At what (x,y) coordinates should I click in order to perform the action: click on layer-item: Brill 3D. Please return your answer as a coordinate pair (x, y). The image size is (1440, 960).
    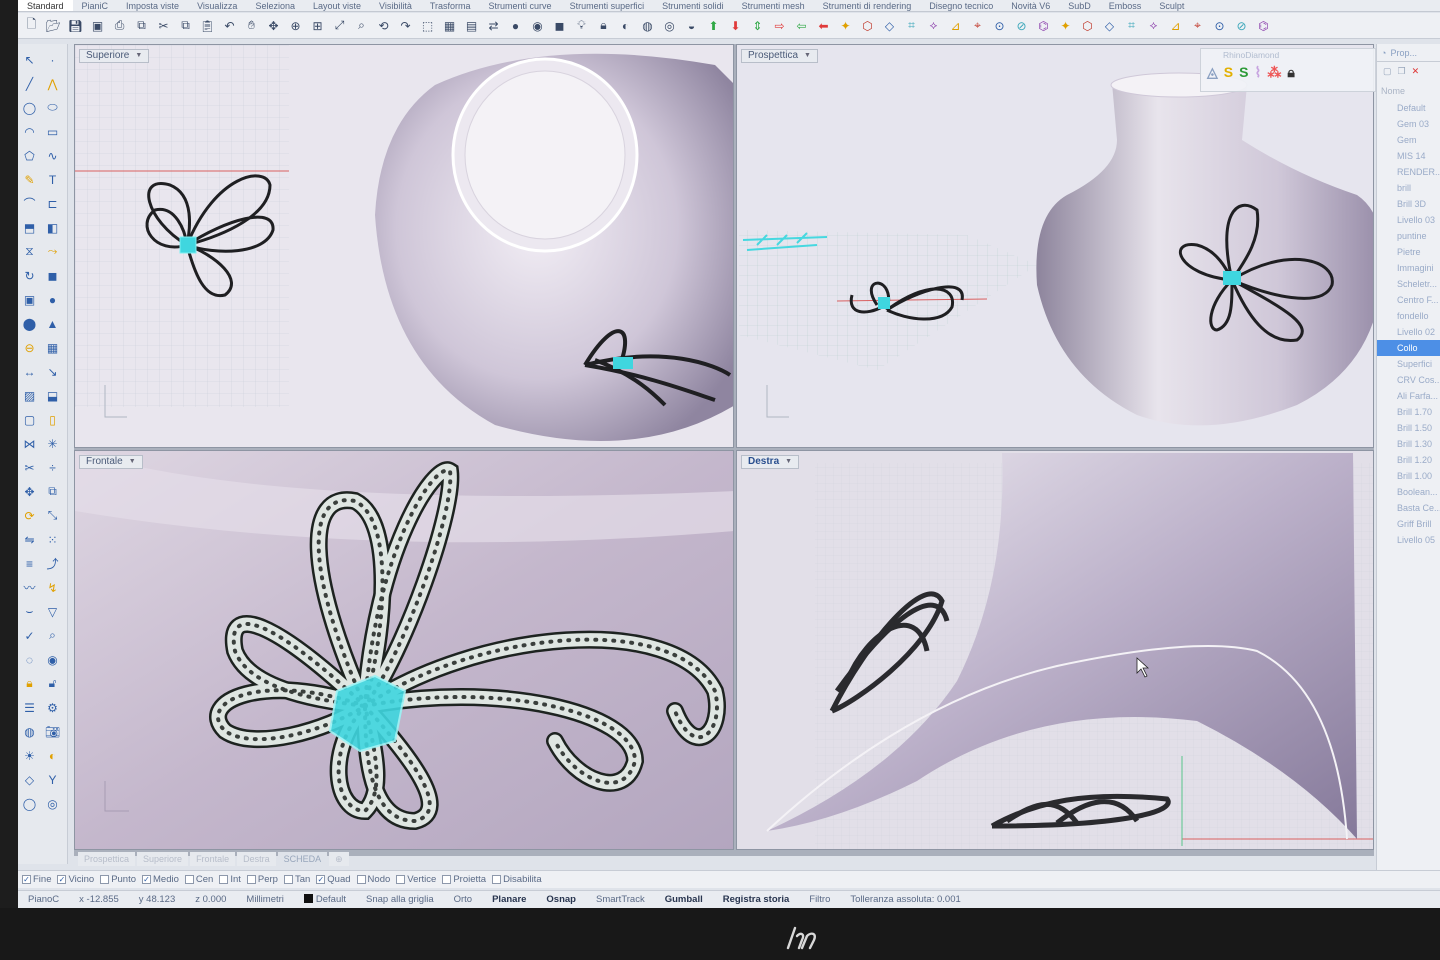
    Looking at the image, I should click on (1408, 204).